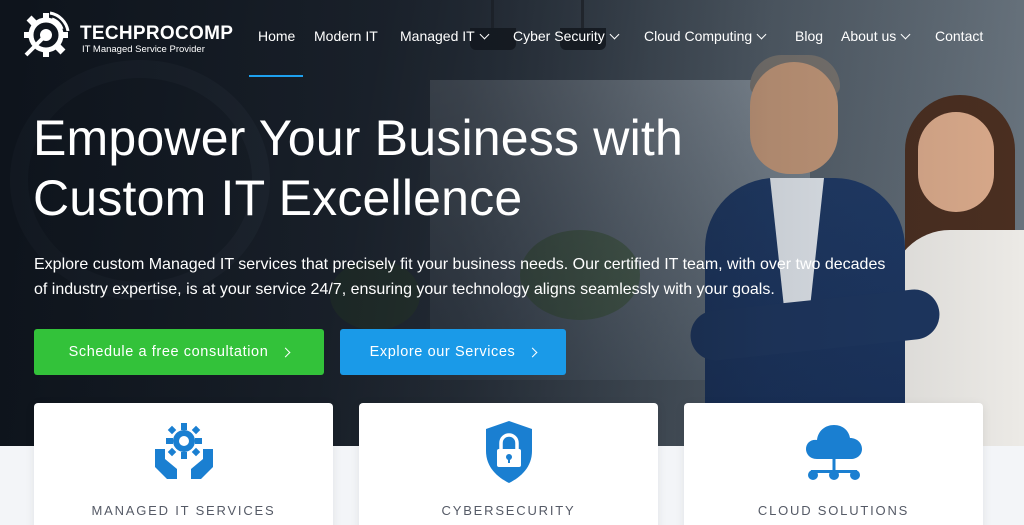  What do you see at coordinates (508, 452) in the screenshot?
I see `shield-lock-icon` at bounding box center [508, 452].